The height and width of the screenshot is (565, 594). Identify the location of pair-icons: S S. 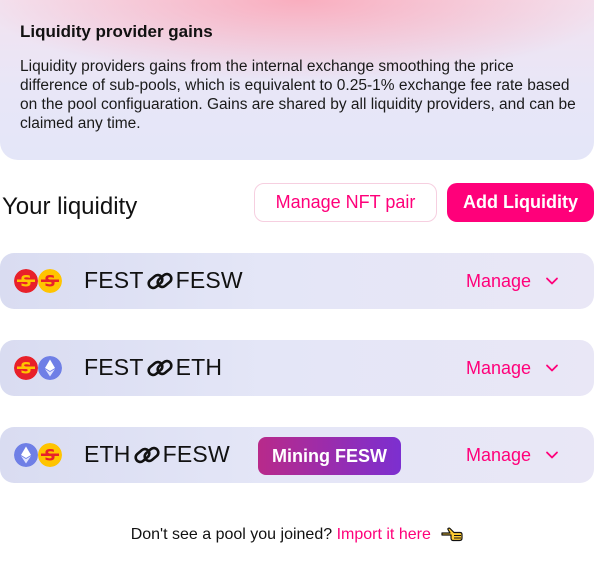
(39, 281).